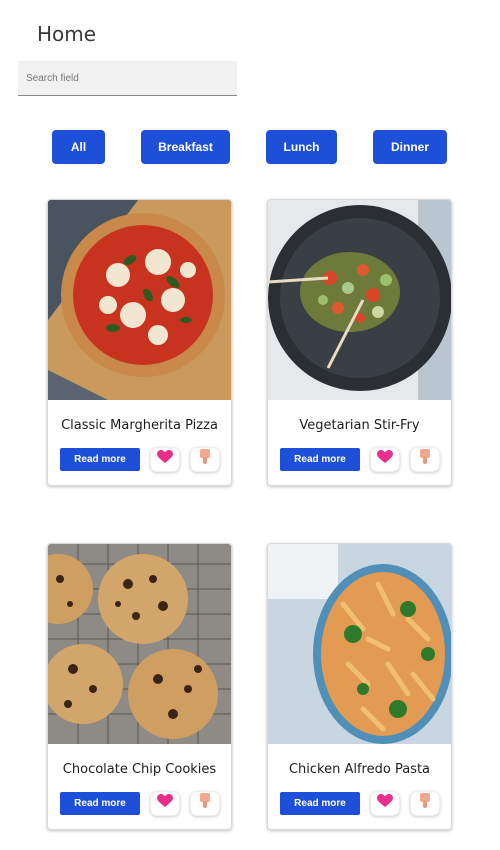 The width and height of the screenshot is (500, 850). Describe the element at coordinates (410, 147) in the screenshot. I see `filter-dinner-button: Dinner` at that location.